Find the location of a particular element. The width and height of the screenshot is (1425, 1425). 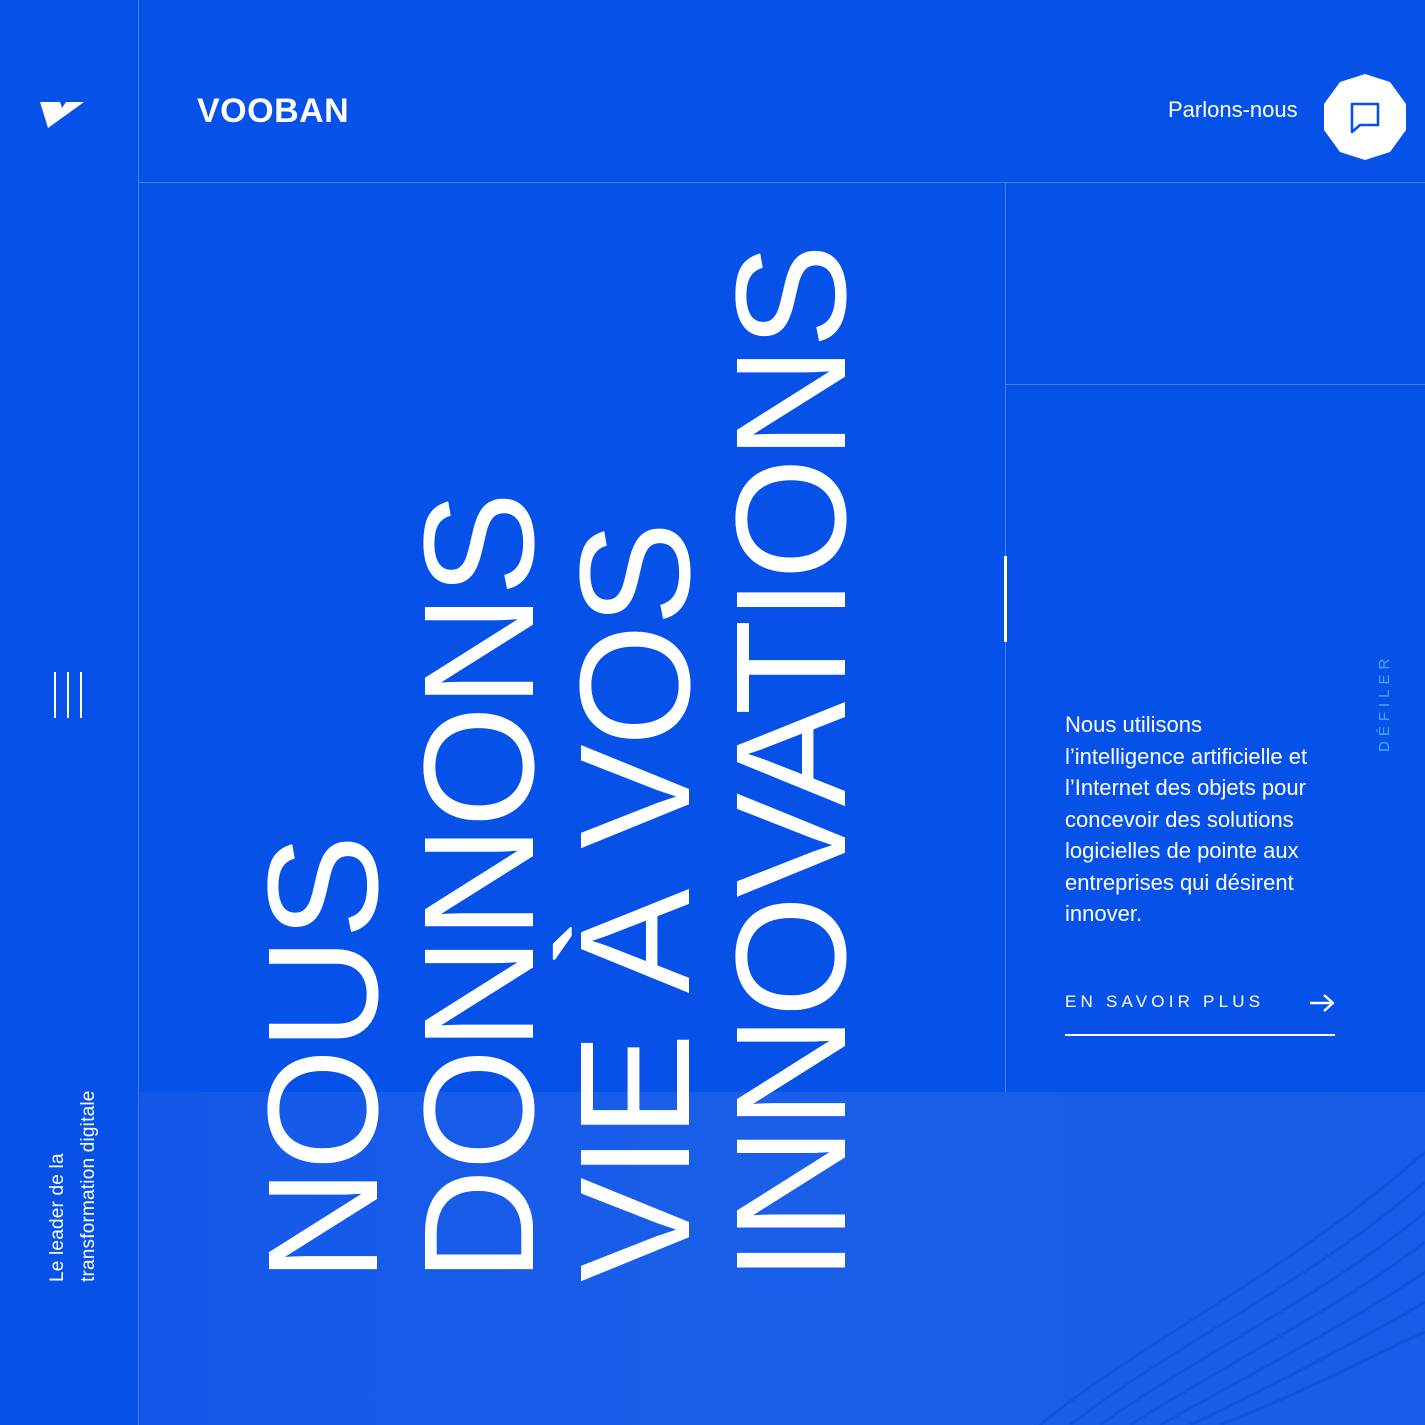

chat-button is located at coordinates (1365, 117).